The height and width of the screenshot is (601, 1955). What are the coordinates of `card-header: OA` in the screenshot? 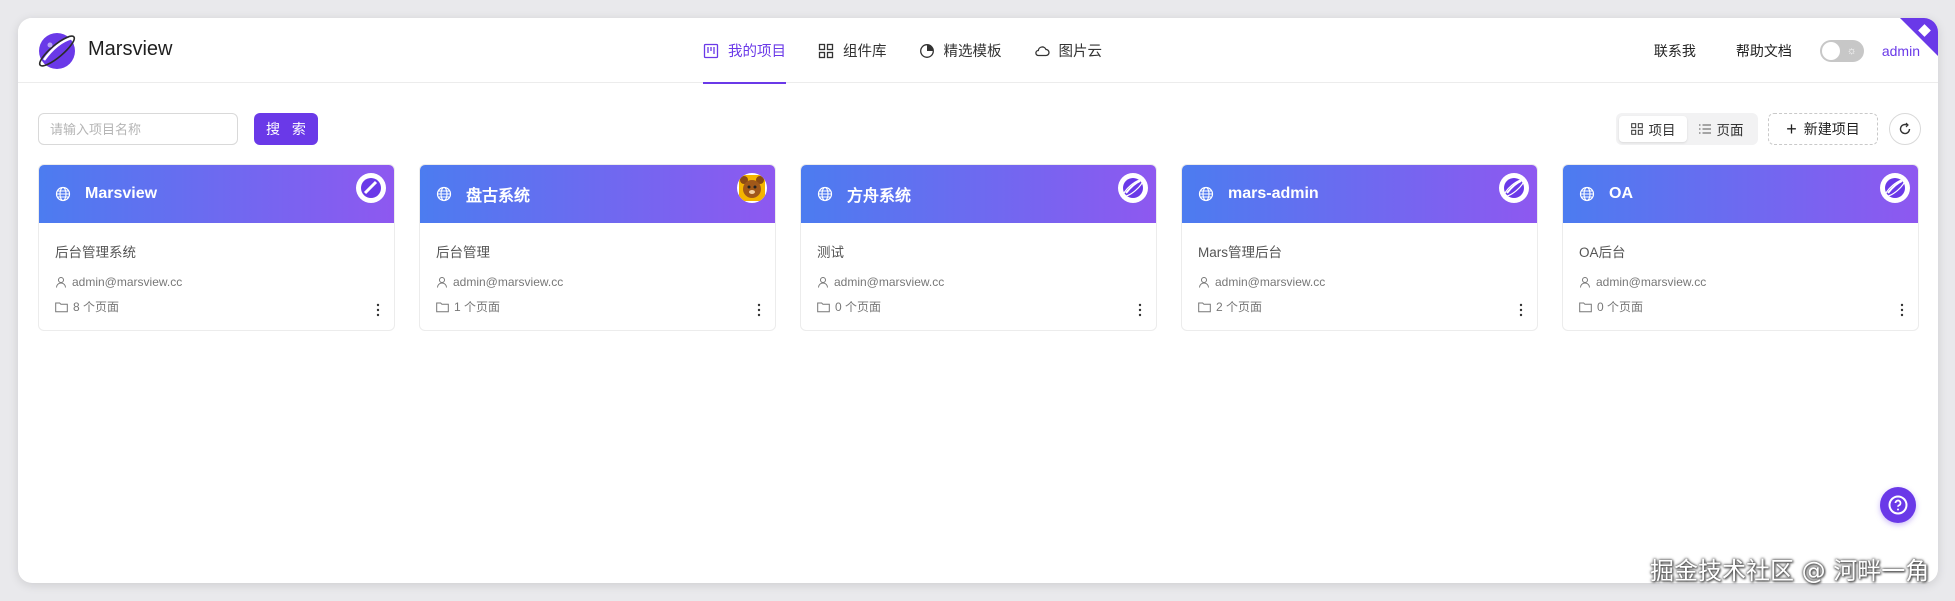 It's located at (1740, 194).